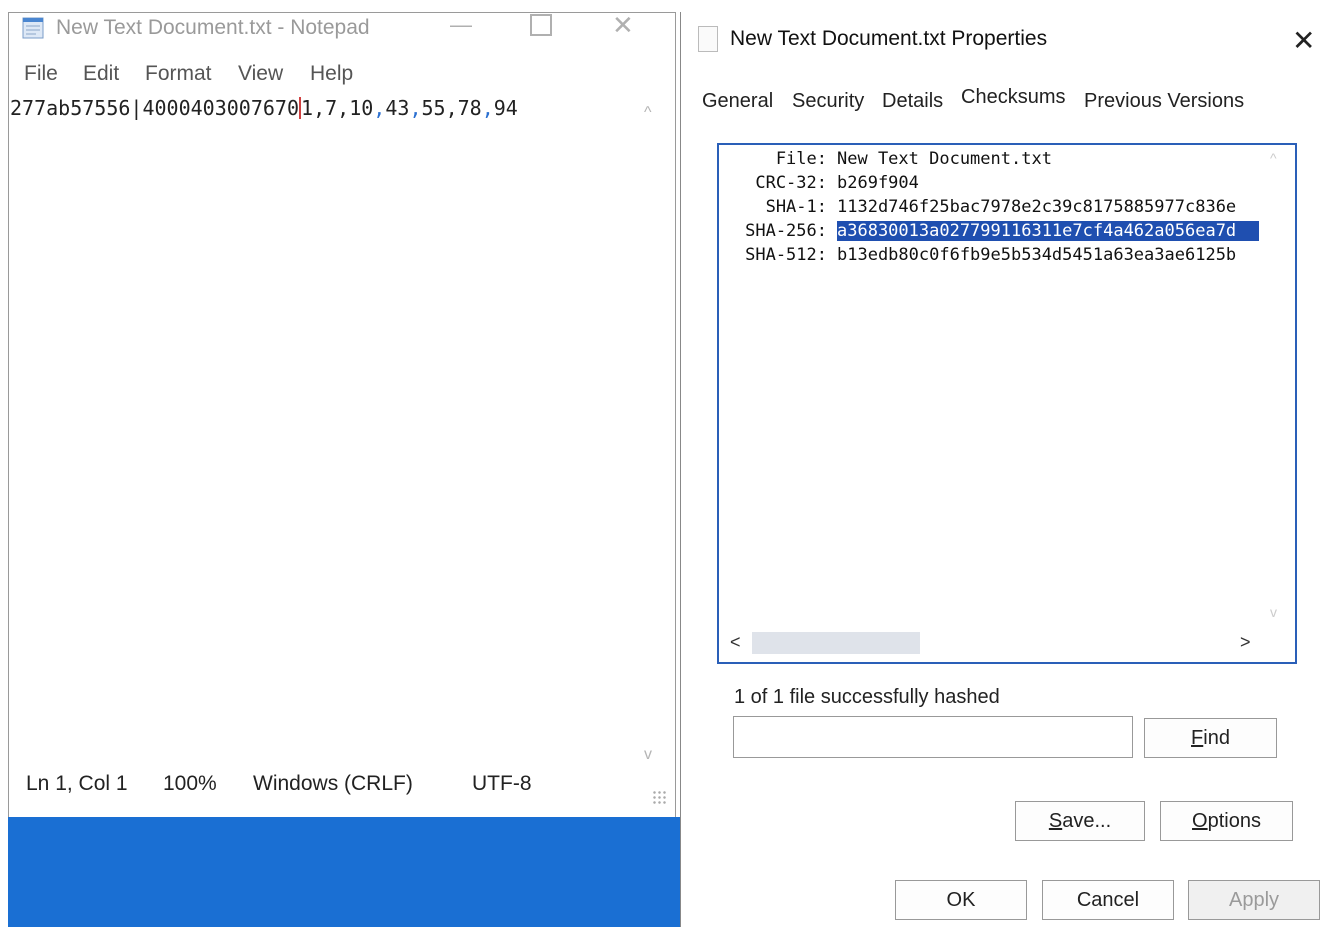 Image resolution: width=1325 pixels, height=927 pixels. What do you see at coordinates (791, 183) in the screenshot?
I see `hash-label: CRC-32:` at bounding box center [791, 183].